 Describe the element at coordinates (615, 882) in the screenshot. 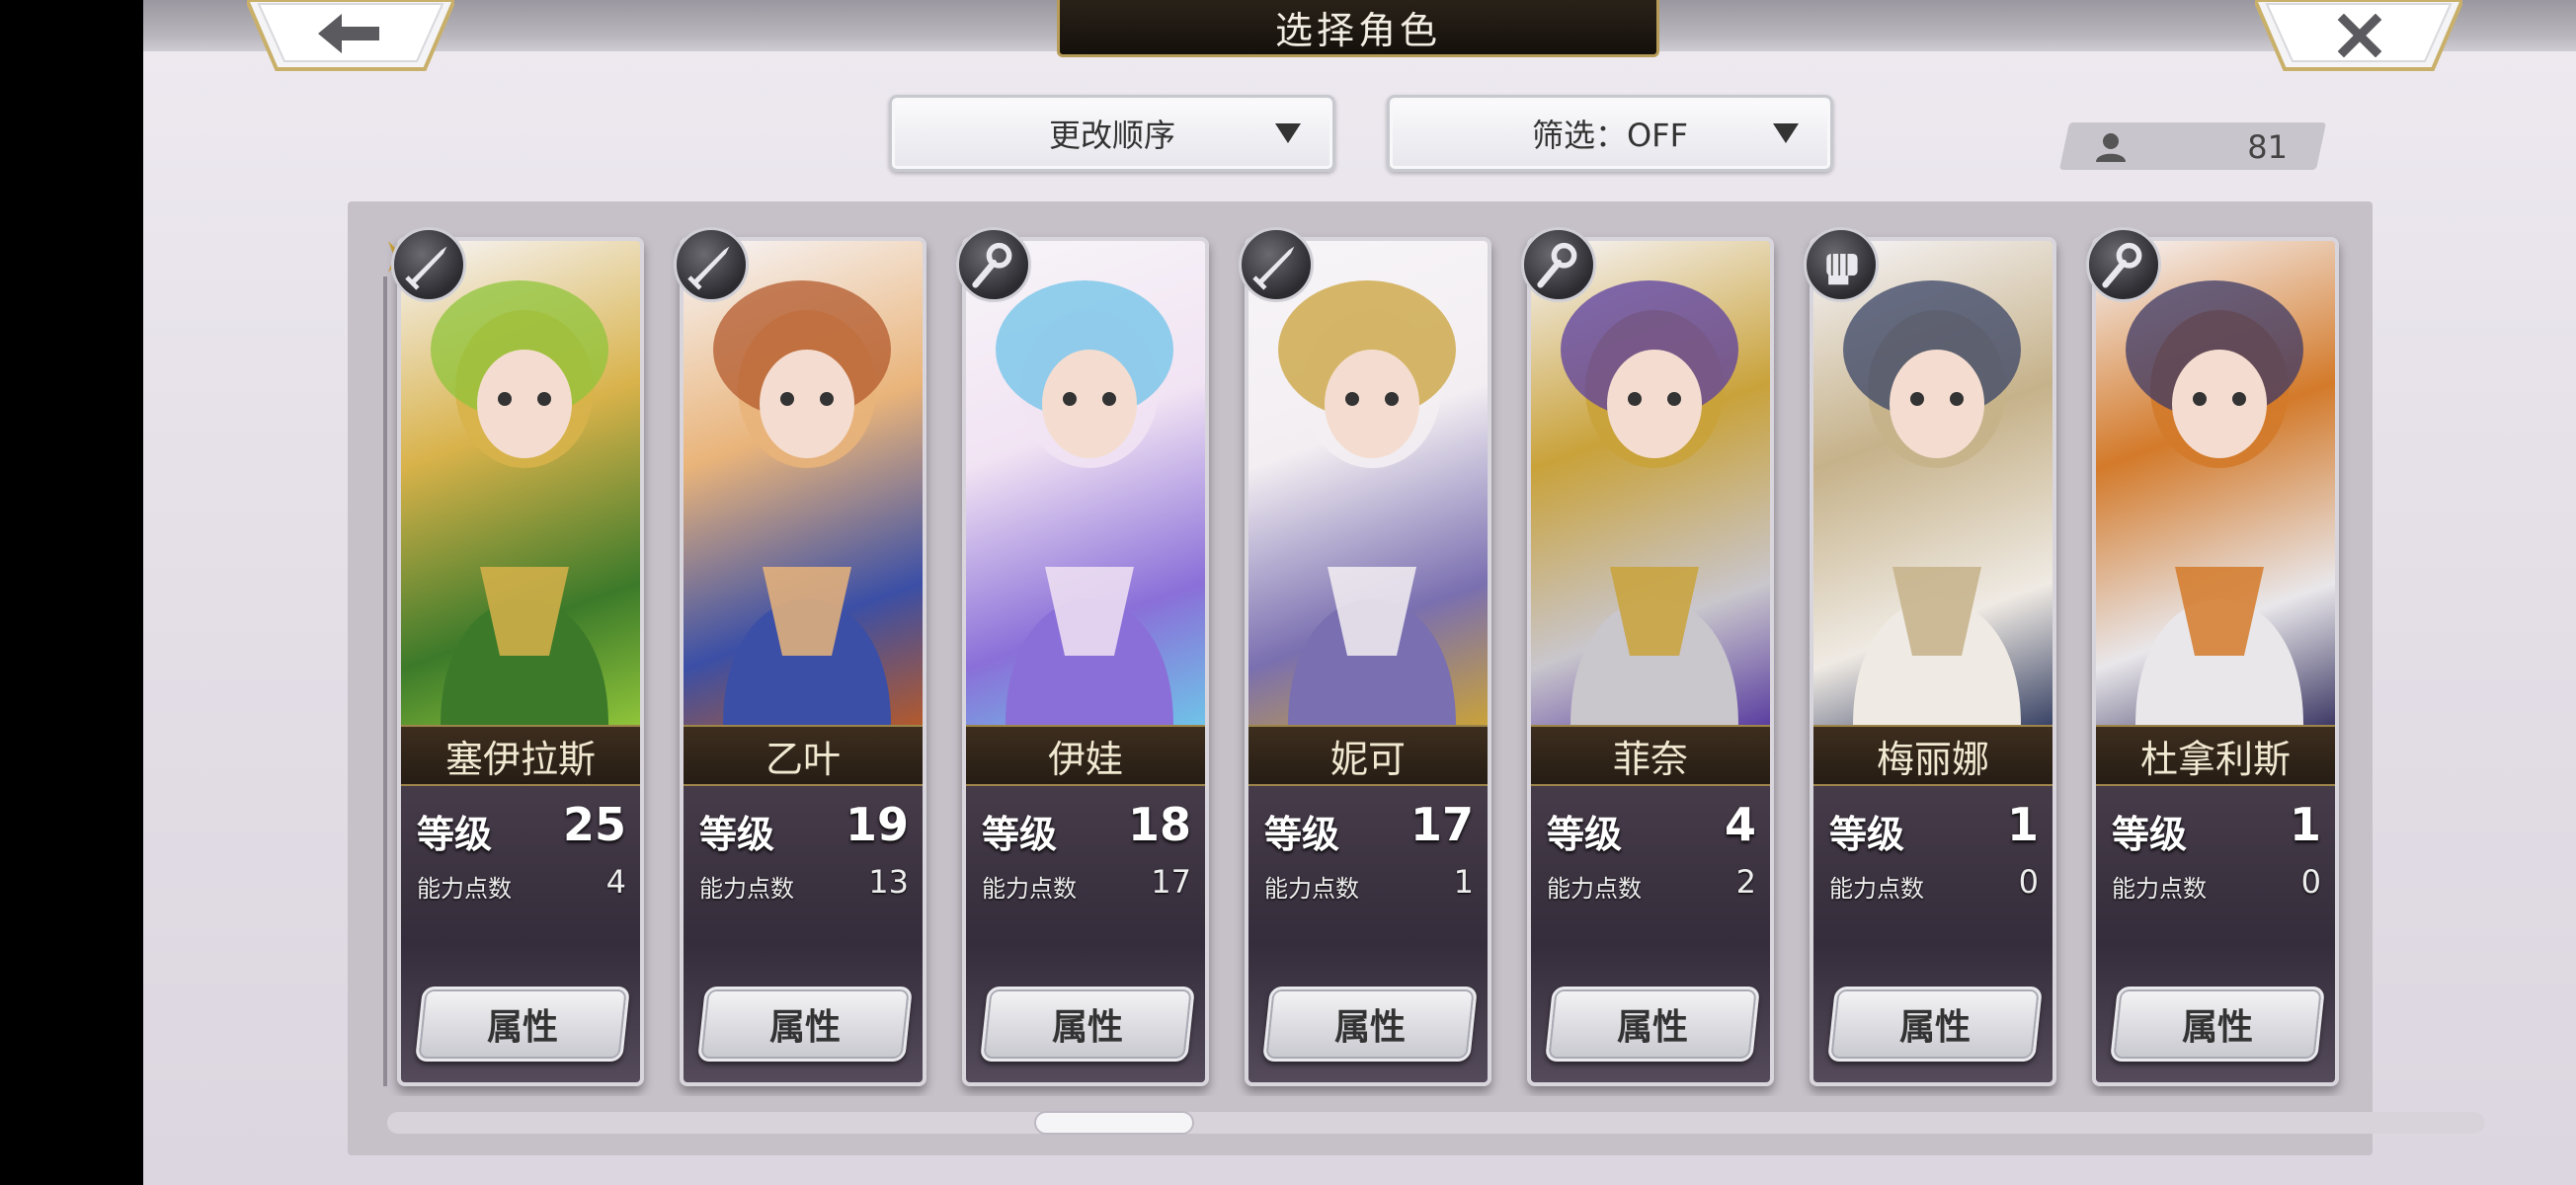

I see `ability-points-value: 4` at that location.